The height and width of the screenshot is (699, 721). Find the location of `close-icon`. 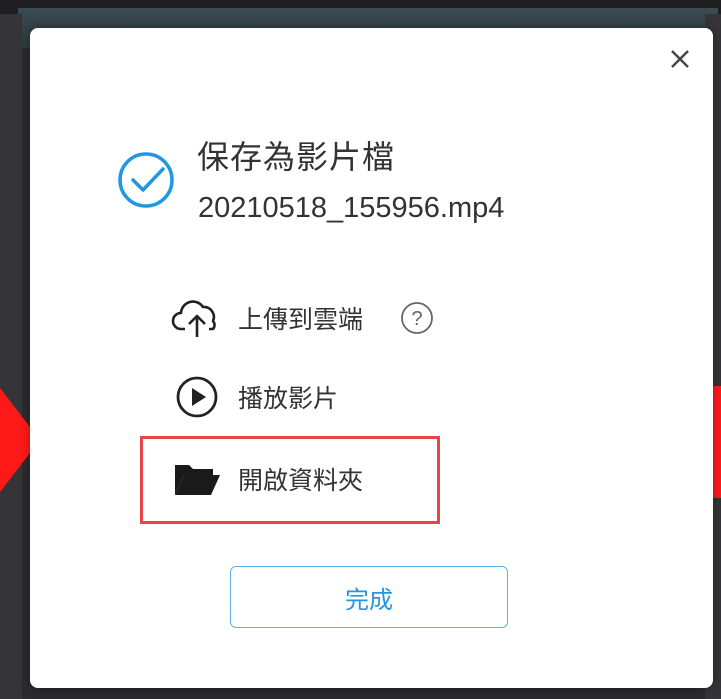

close-icon is located at coordinates (680, 59).